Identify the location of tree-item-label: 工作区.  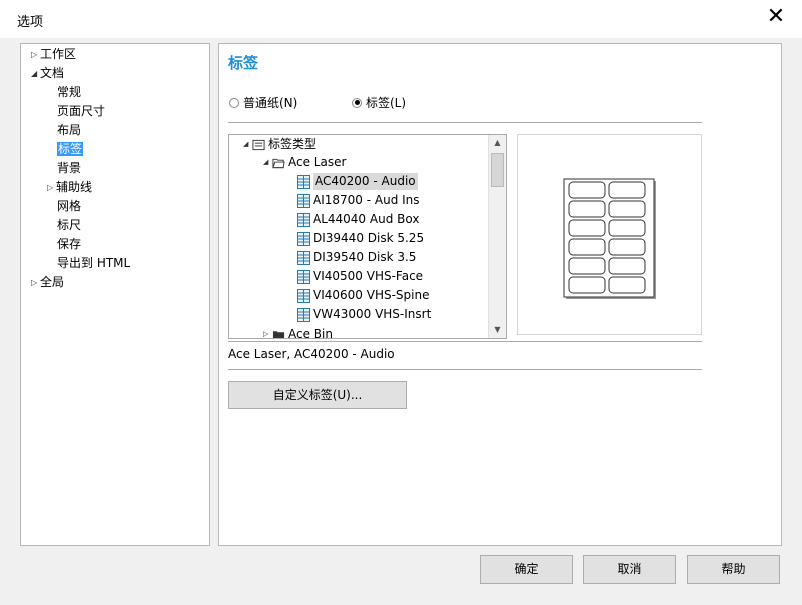
(58, 54).